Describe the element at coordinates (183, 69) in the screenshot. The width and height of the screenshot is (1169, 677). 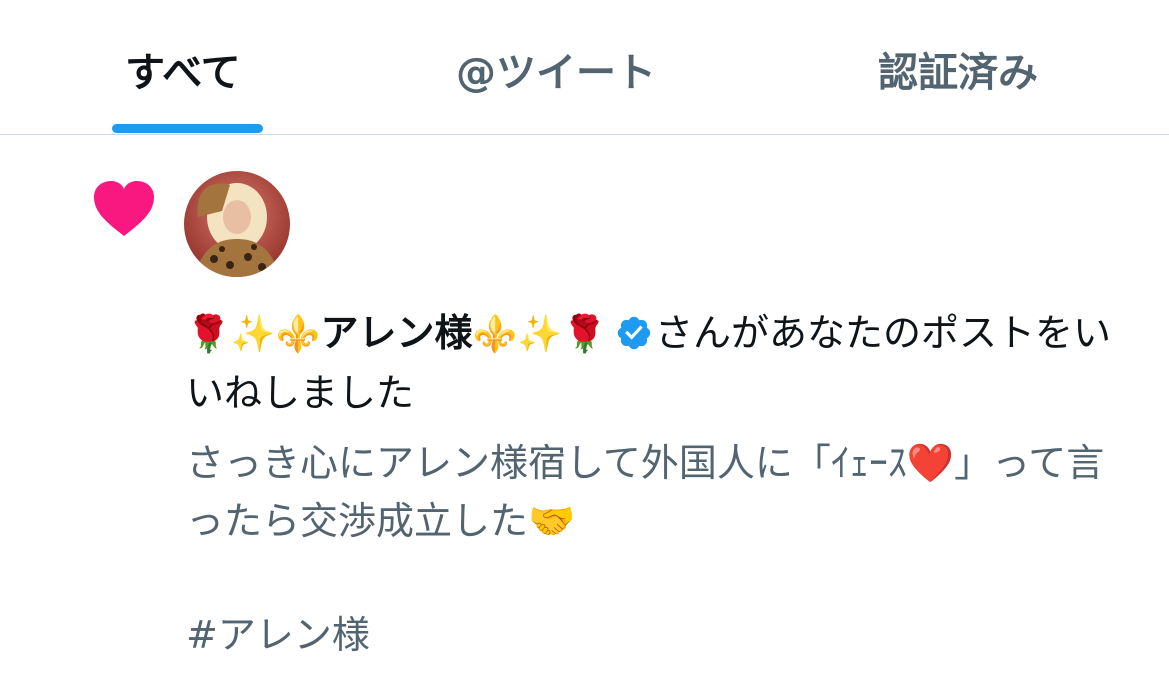
I see `tab-all: すべて` at that location.